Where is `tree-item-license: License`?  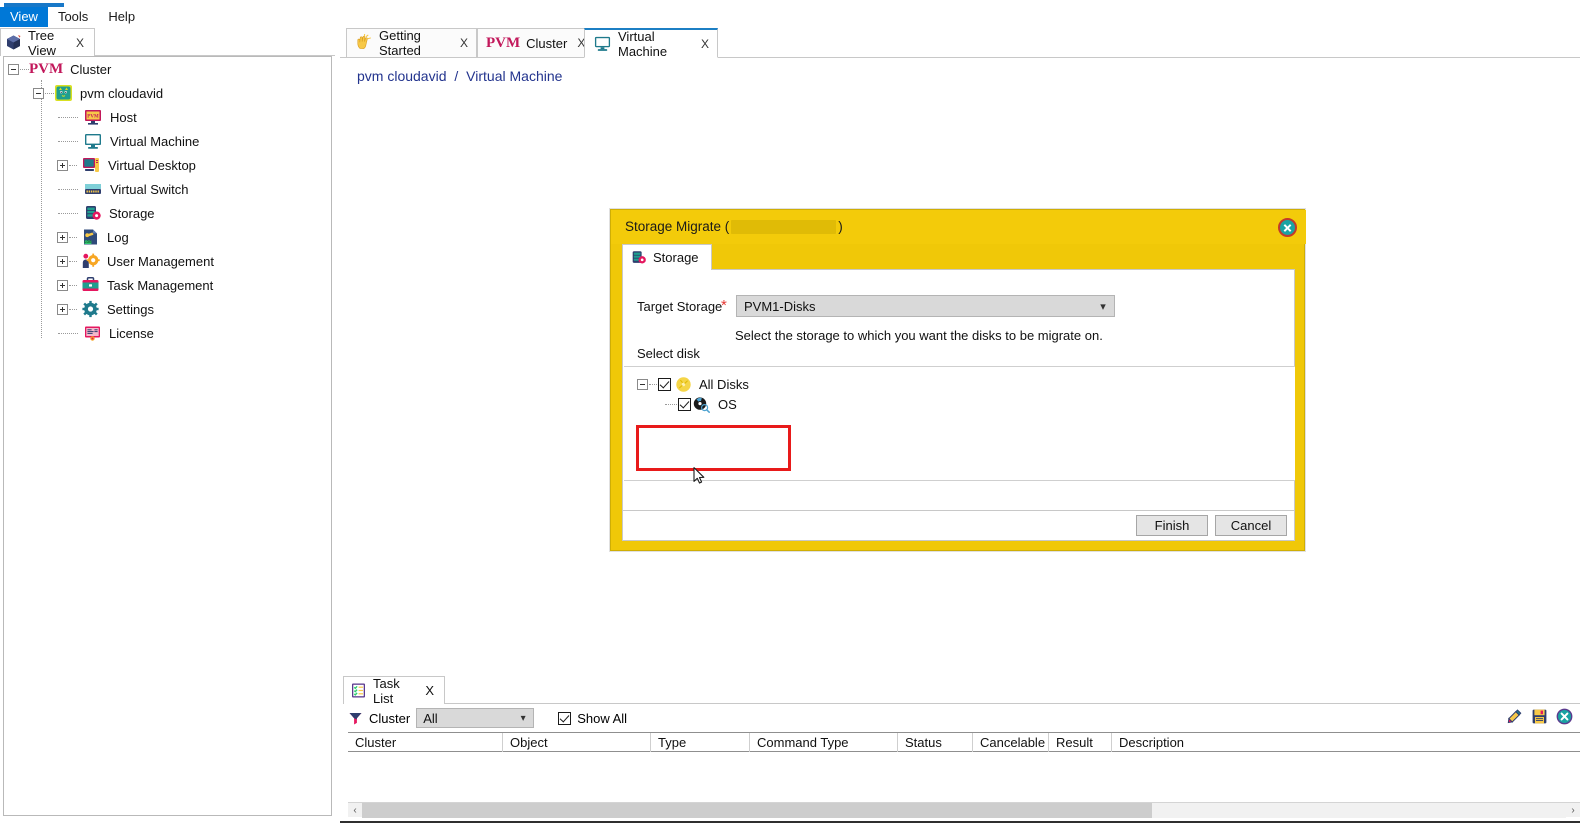
tree-item-license: License is located at coordinates (167, 333).